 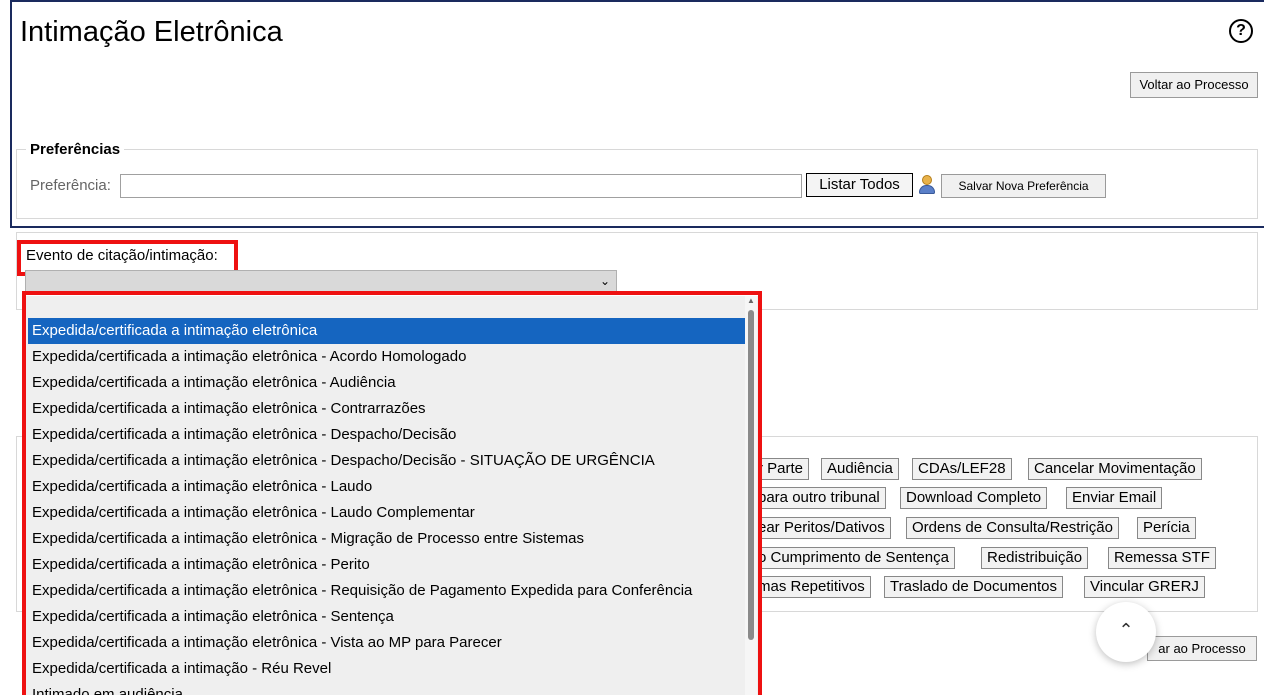 I want to click on chevron-down-icon: ⌄, so click(x=605, y=281).